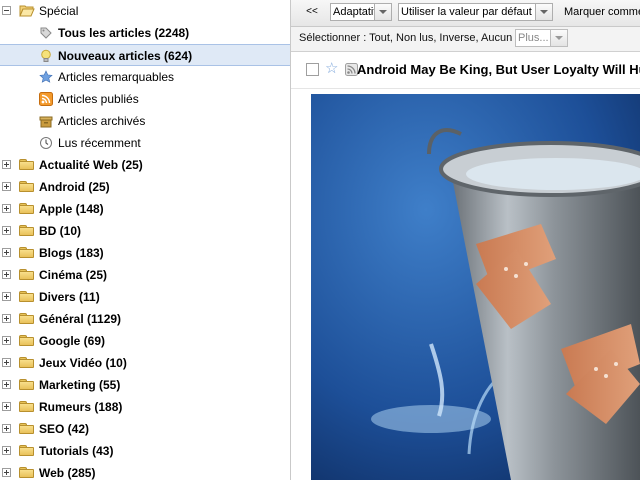  What do you see at coordinates (91, 165) in the screenshot?
I see `category-label: Actualité Web (25)` at bounding box center [91, 165].